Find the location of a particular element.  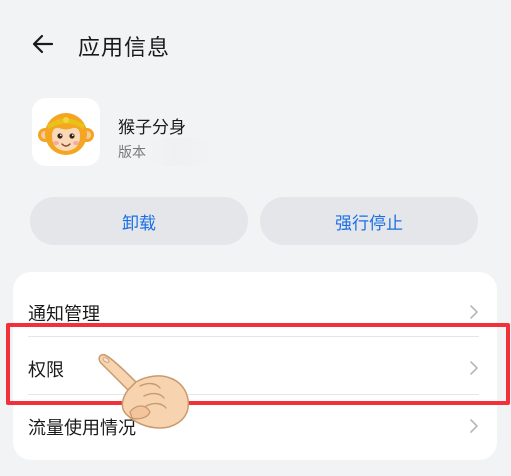

page-title: 应用信息 is located at coordinates (124, 48).